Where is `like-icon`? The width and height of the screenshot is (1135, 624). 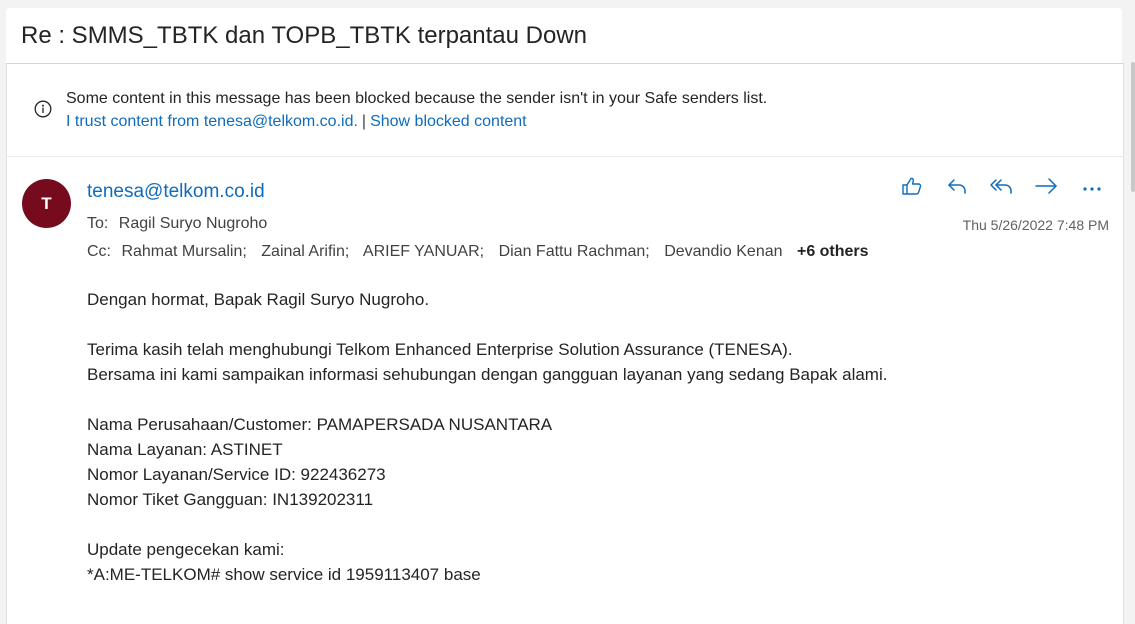
like-icon is located at coordinates (912, 188).